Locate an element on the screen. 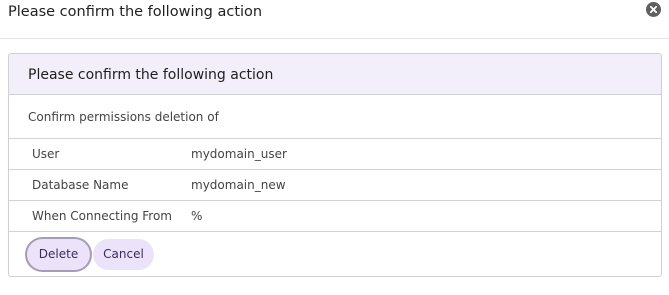 The image size is (669, 295). detail-row-user: User mydomain_user is located at coordinates (335, 154).